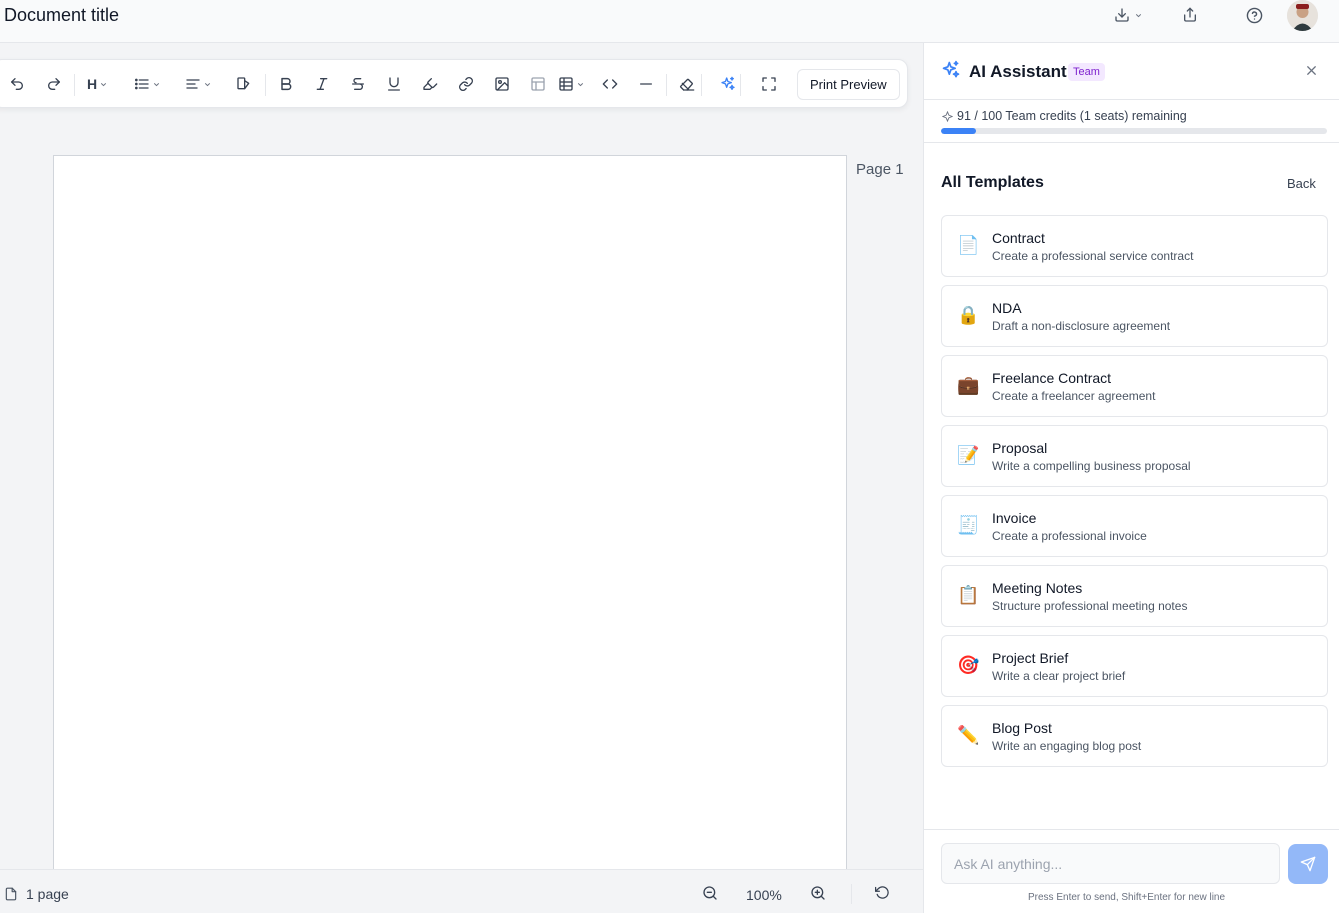  What do you see at coordinates (818, 893) in the screenshot?
I see `zoom-in-button` at bounding box center [818, 893].